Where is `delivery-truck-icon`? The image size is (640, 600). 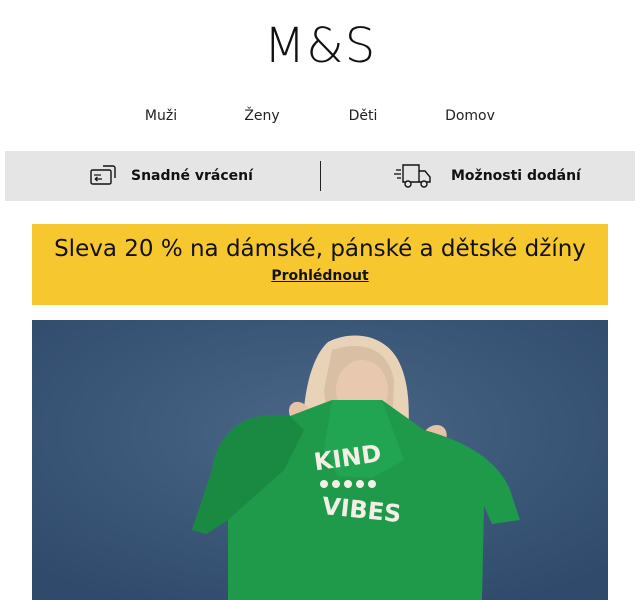 delivery-truck-icon is located at coordinates (413, 176).